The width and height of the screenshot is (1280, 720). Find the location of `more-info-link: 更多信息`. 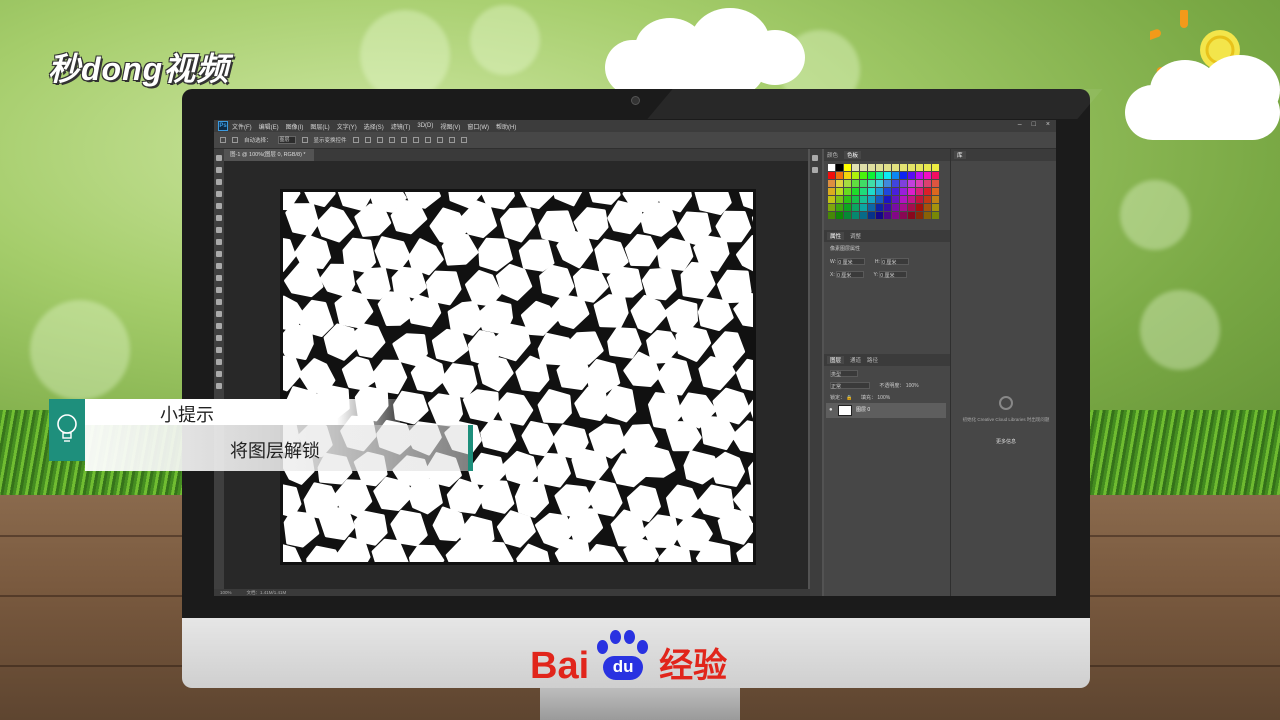

more-info-link: 更多信息 is located at coordinates (1006, 441).